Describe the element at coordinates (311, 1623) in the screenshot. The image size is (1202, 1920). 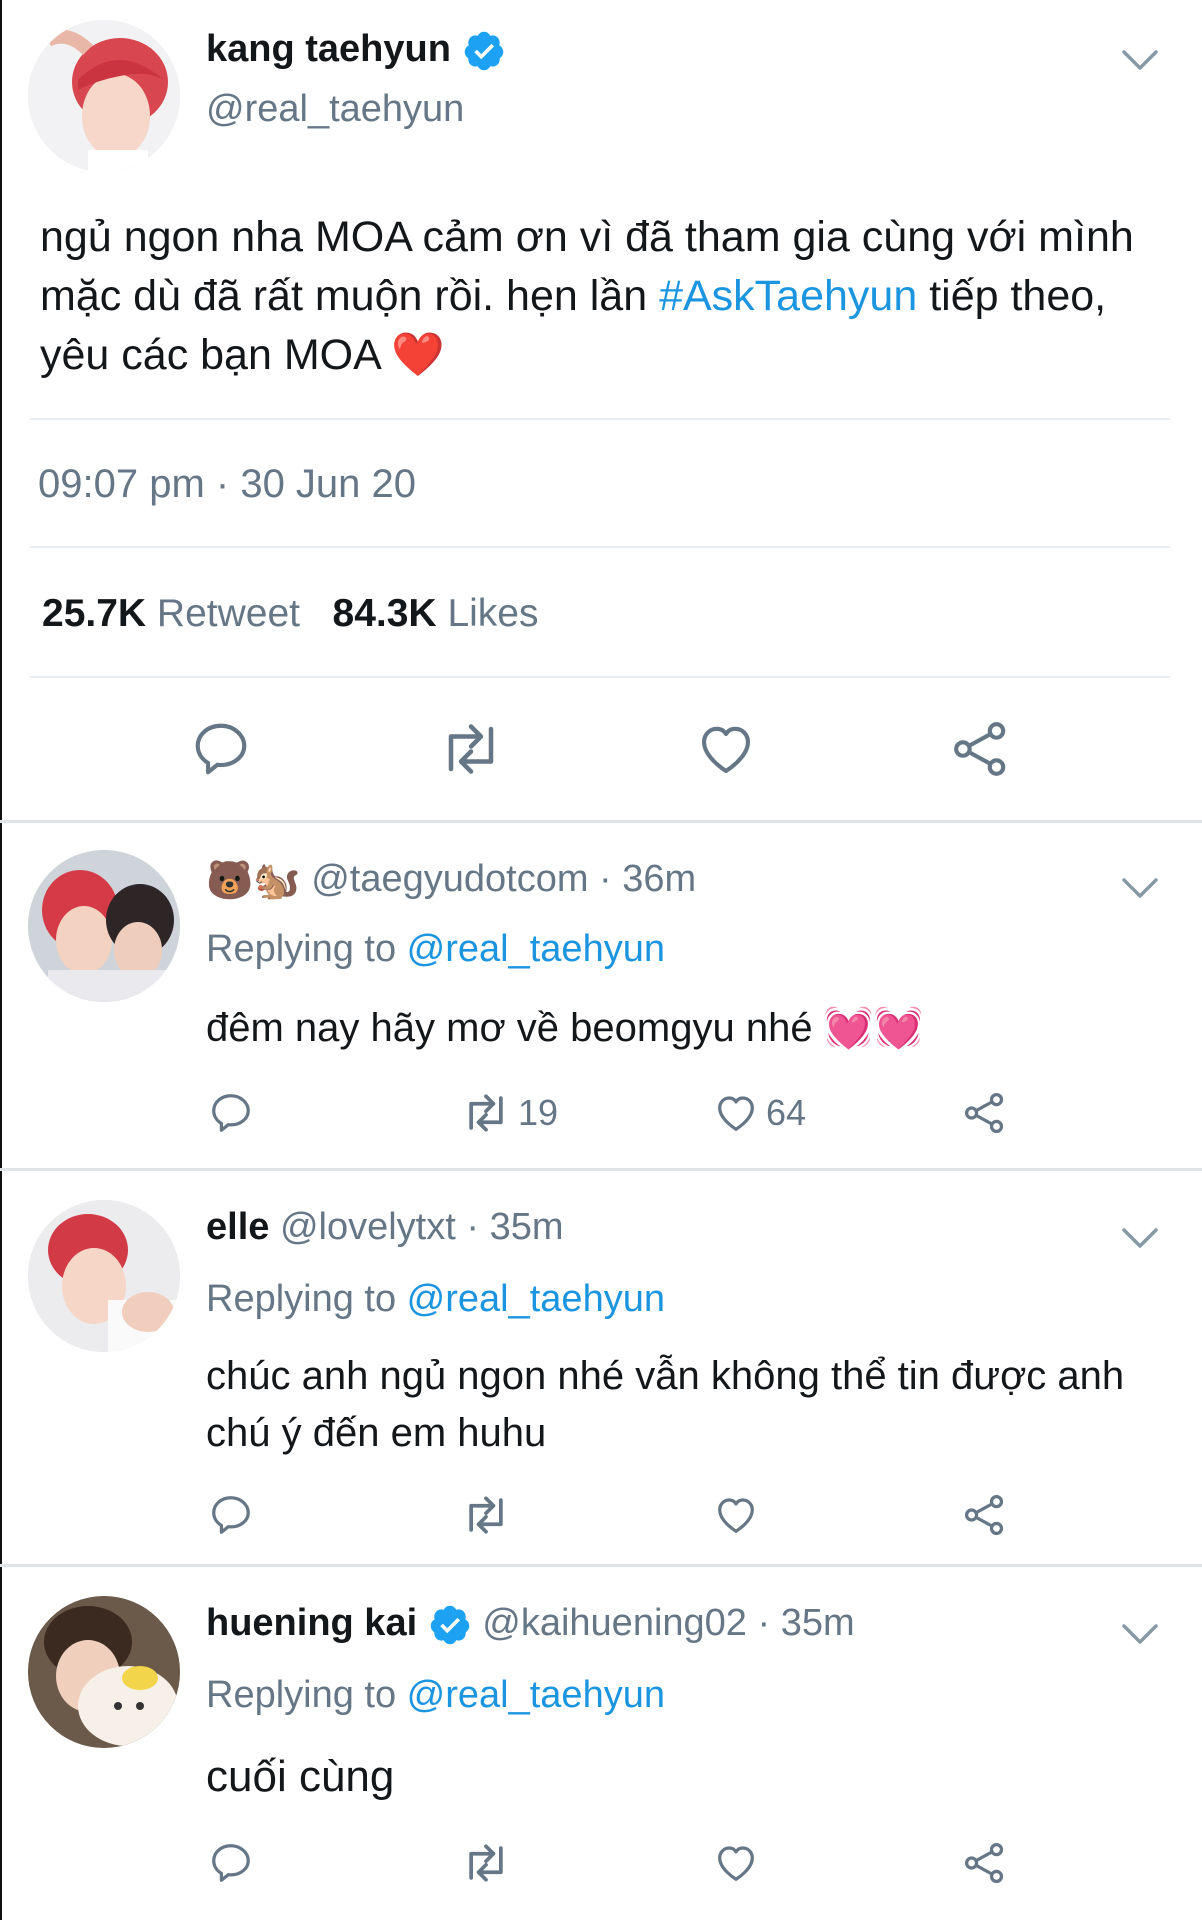
I see `reply-author-name: huening kai` at that location.